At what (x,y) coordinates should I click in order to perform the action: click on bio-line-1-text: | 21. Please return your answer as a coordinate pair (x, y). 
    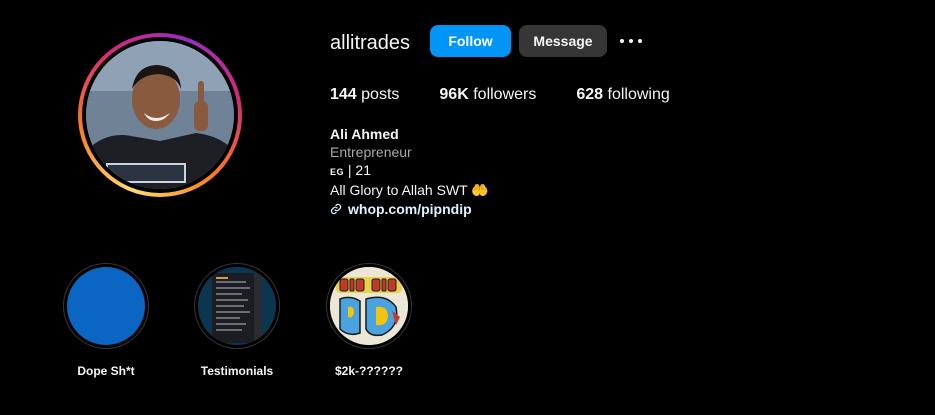
    Looking at the image, I should click on (359, 170).